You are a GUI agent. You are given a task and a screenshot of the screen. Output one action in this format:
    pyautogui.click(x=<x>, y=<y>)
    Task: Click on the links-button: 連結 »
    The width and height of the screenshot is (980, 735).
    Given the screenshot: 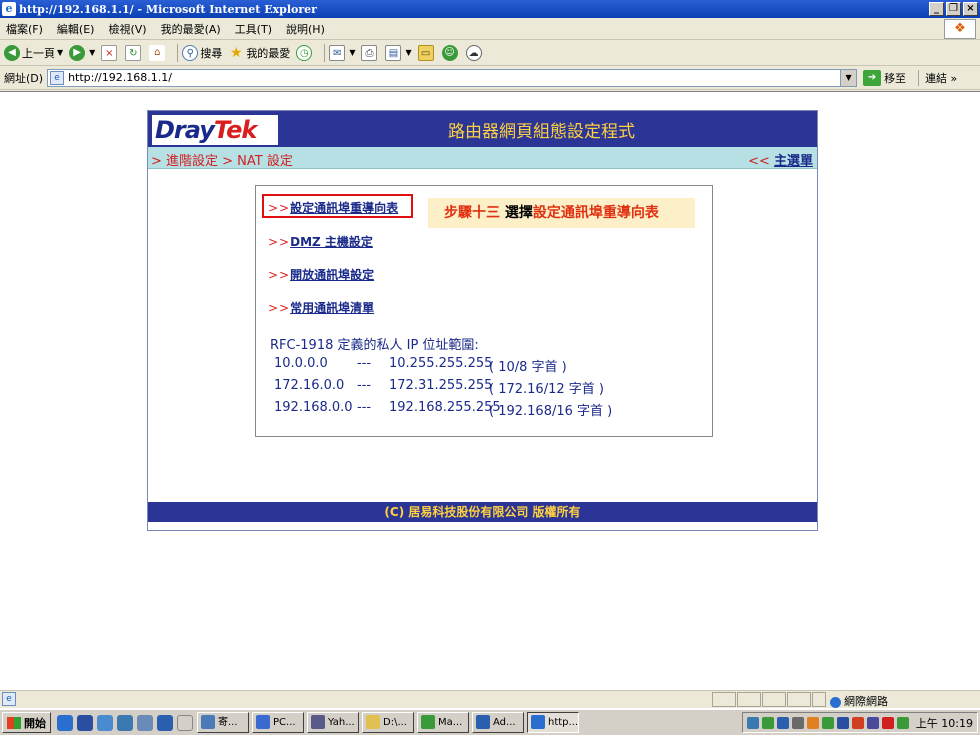 What is the action you would take?
    pyautogui.click(x=937, y=77)
    